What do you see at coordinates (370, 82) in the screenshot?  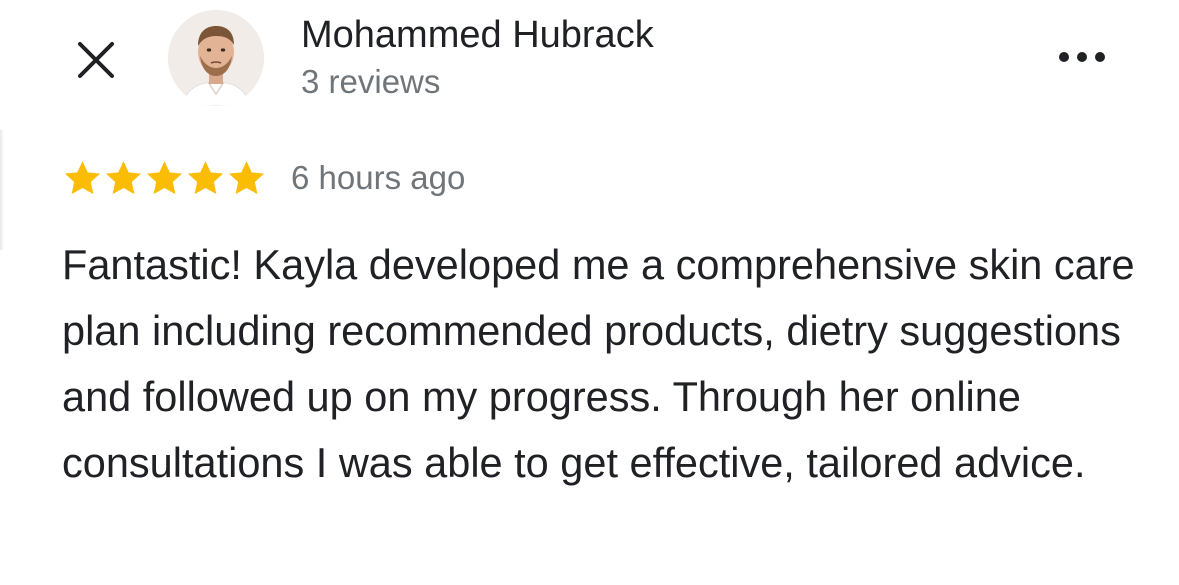 I see `reviewer-review-count: 3 reviews` at bounding box center [370, 82].